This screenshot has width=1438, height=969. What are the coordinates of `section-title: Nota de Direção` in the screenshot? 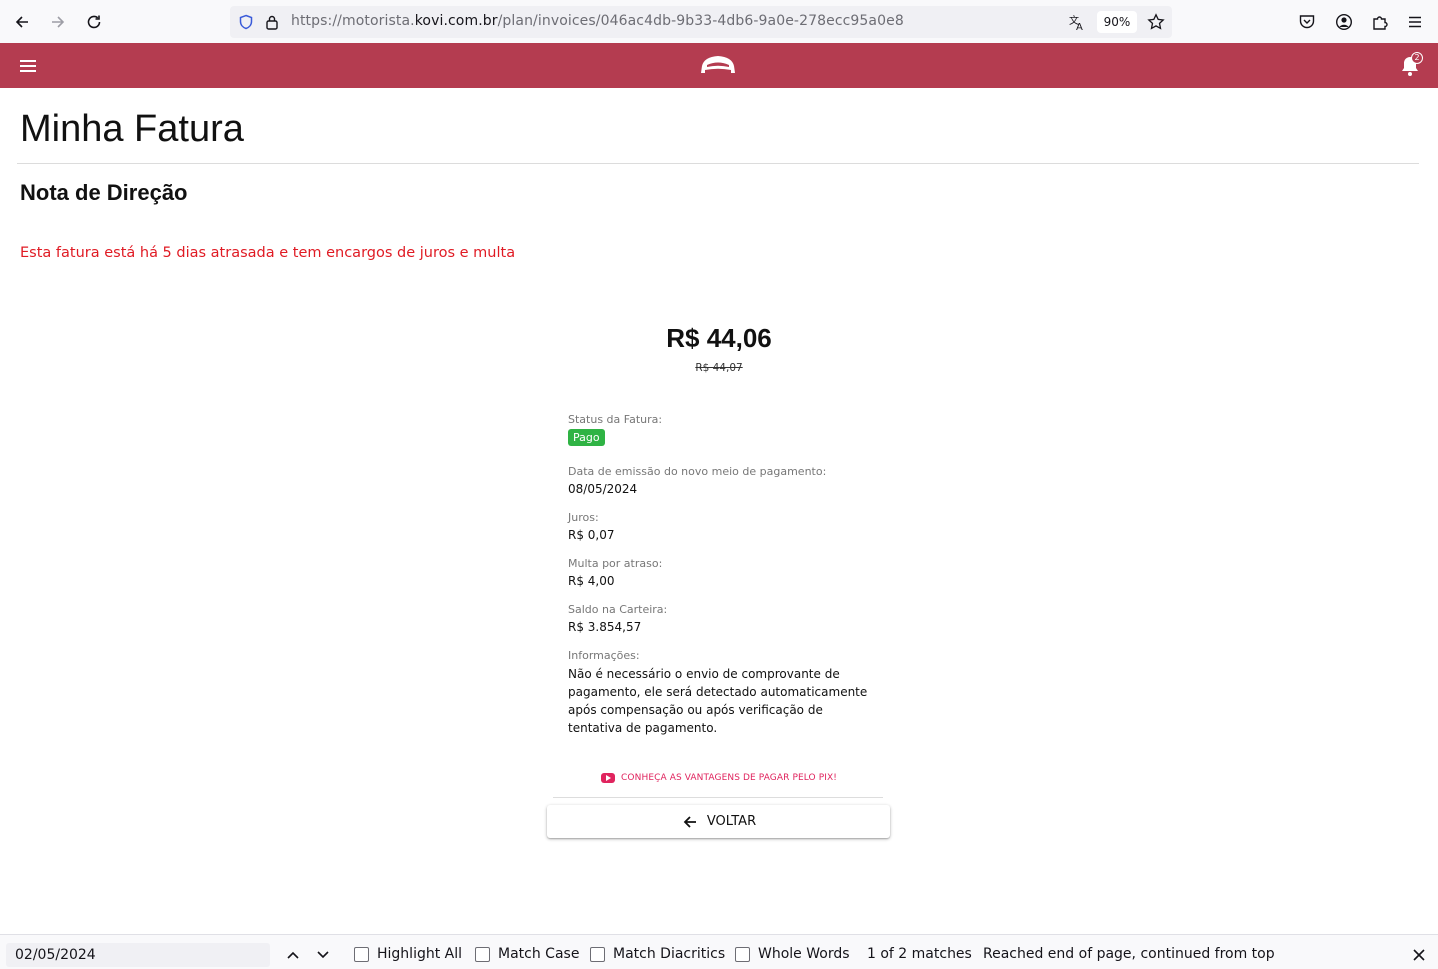 It's located at (104, 192).